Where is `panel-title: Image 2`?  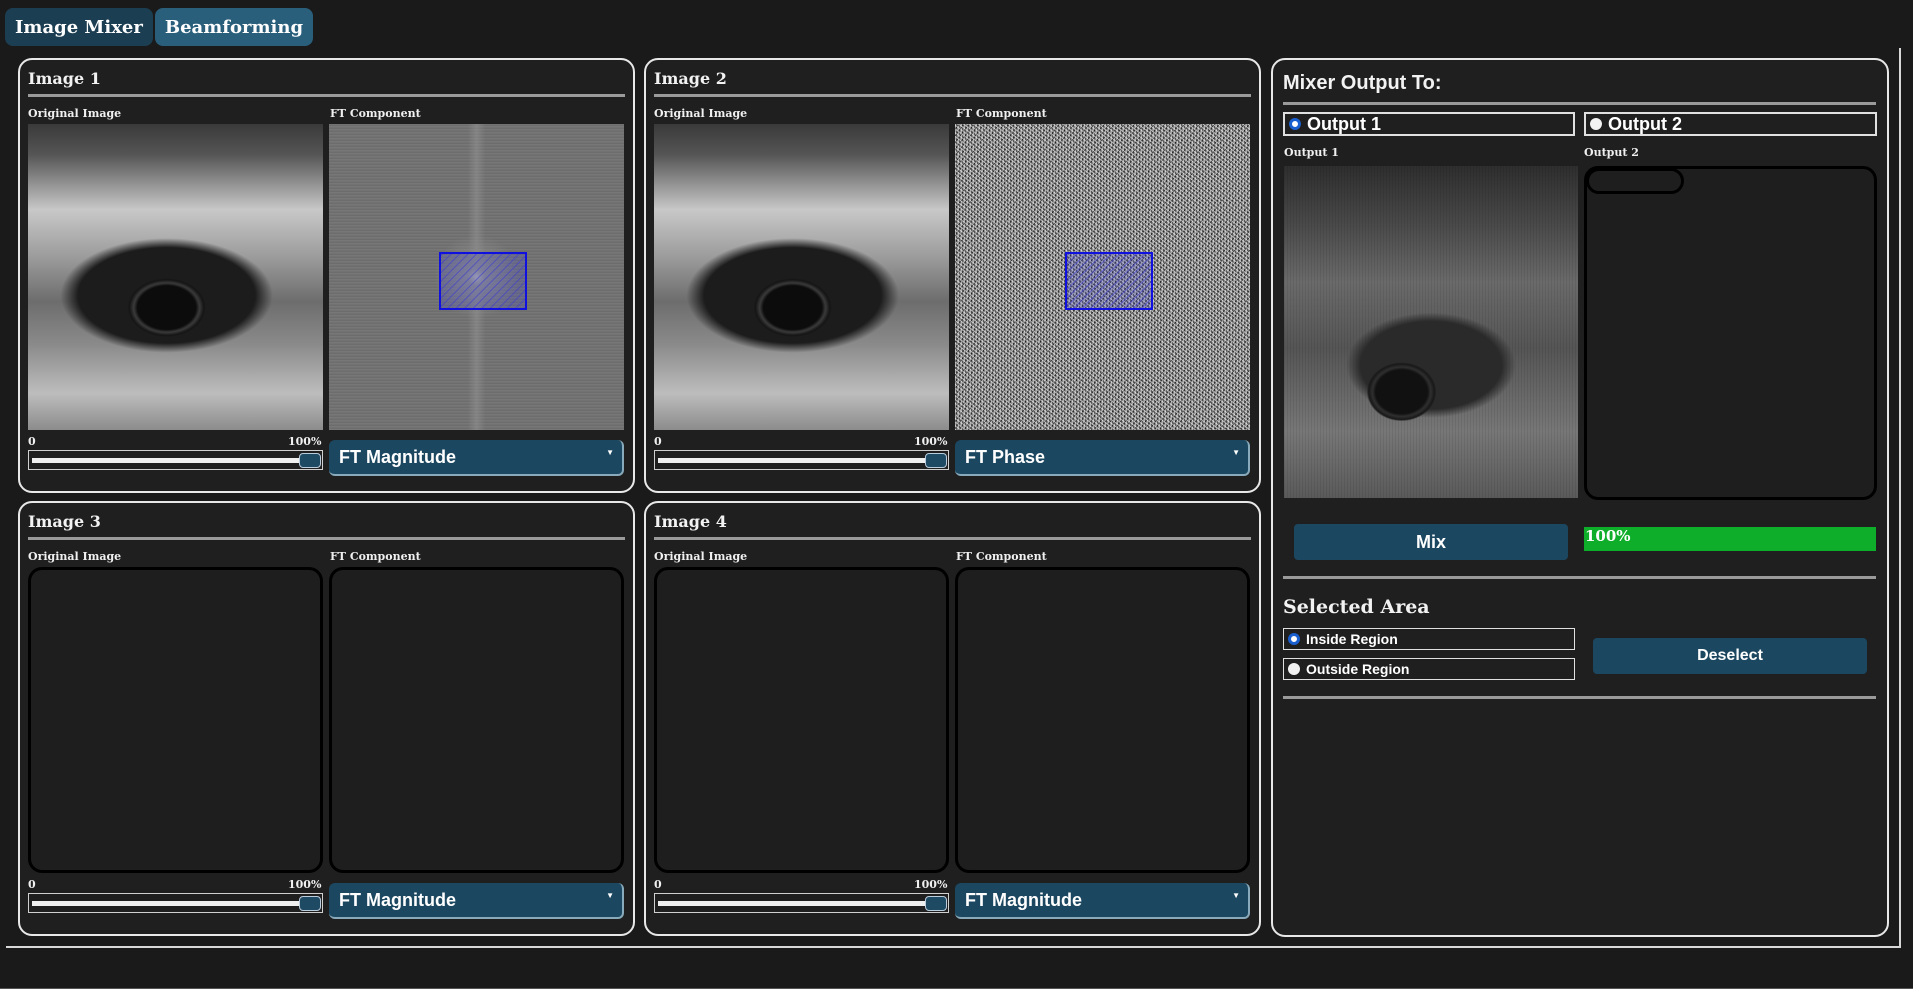 panel-title: Image 2 is located at coordinates (690, 78).